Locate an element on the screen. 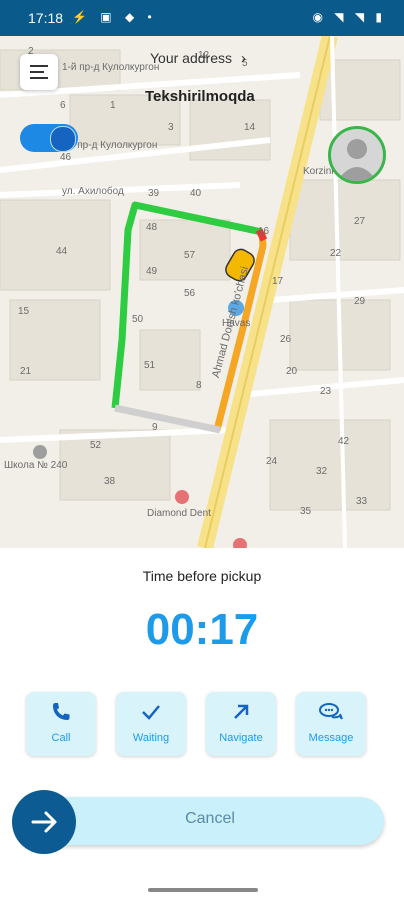 The image size is (404, 900). map-house-number: 15 is located at coordinates (24, 311).